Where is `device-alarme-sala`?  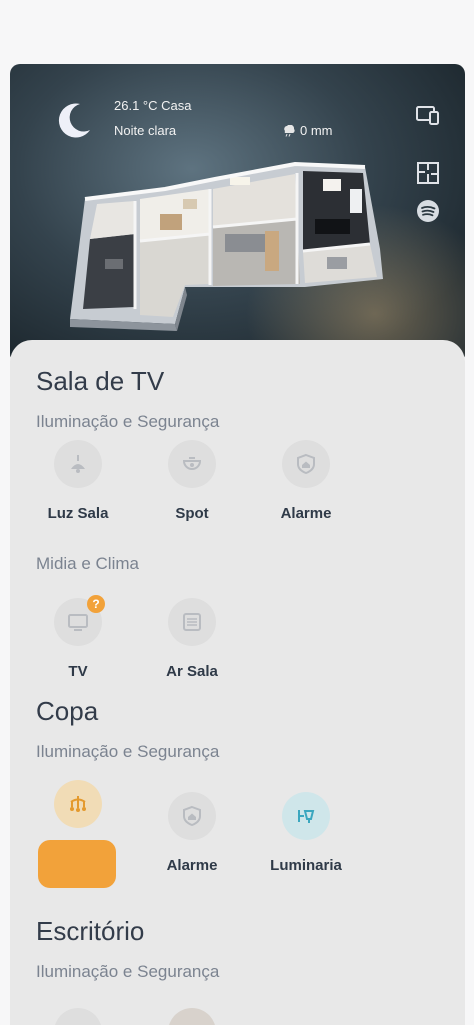 device-alarme-sala is located at coordinates (306, 464).